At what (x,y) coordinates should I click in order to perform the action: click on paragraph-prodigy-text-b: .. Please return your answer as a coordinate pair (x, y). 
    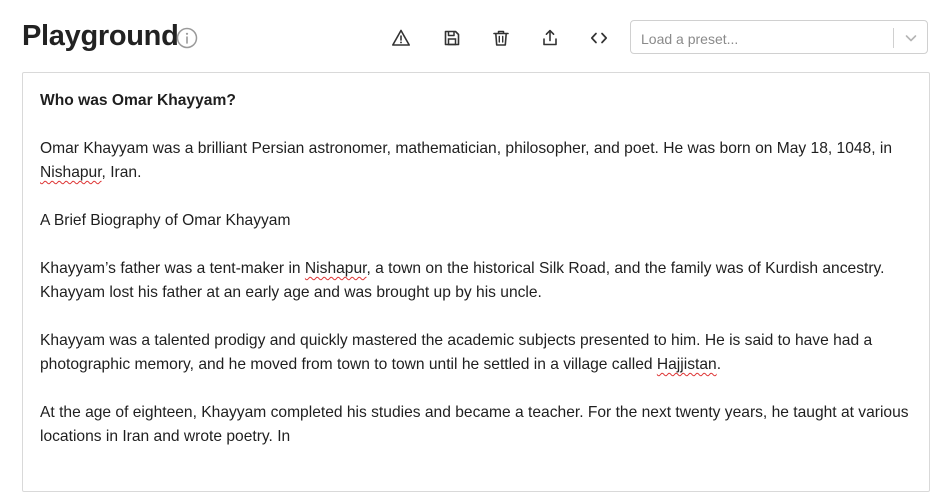
    Looking at the image, I should click on (719, 364).